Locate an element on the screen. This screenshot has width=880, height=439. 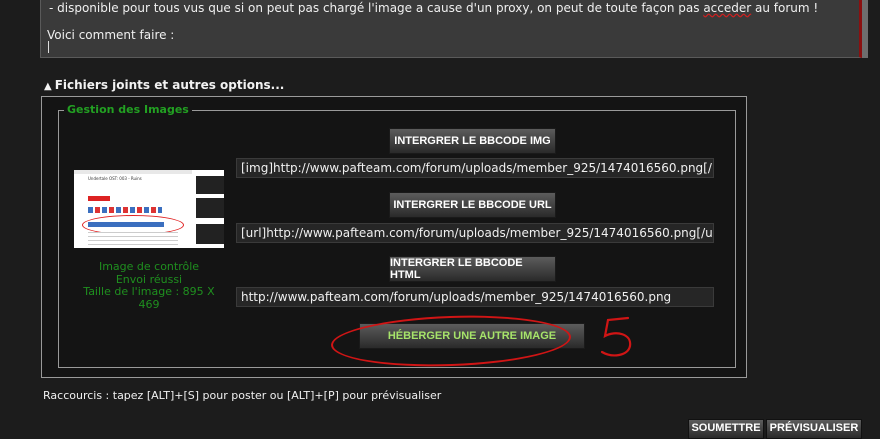
control-image-label: Image de contrôle is located at coordinates (149, 266).